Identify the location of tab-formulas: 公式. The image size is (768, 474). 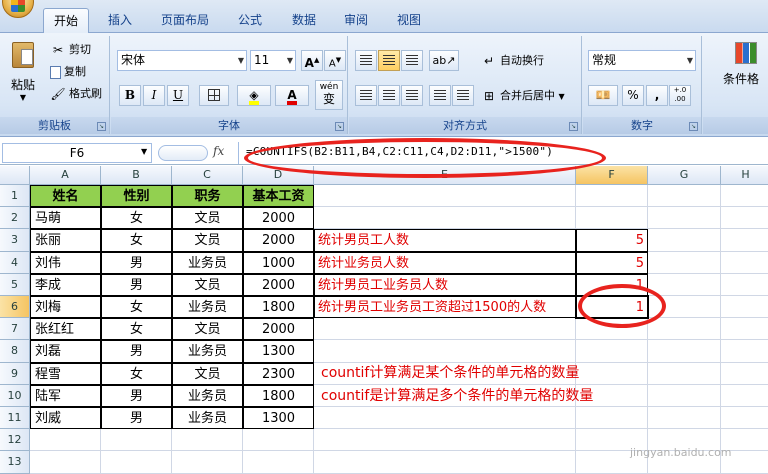
(250, 20).